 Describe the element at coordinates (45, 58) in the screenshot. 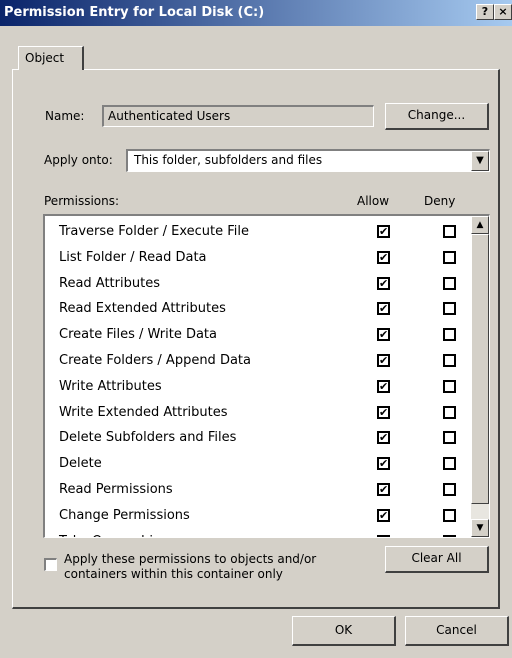

I see `tab-object-label: Object` at that location.